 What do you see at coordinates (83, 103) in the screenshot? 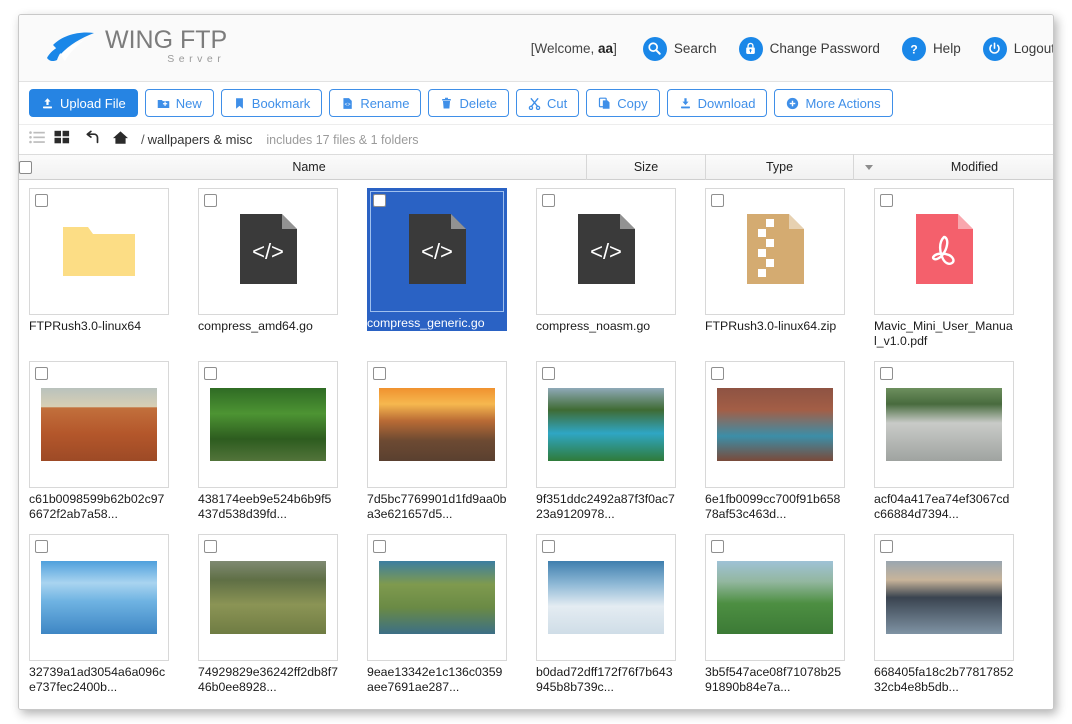
I see `upload-file-button: Upload File` at bounding box center [83, 103].